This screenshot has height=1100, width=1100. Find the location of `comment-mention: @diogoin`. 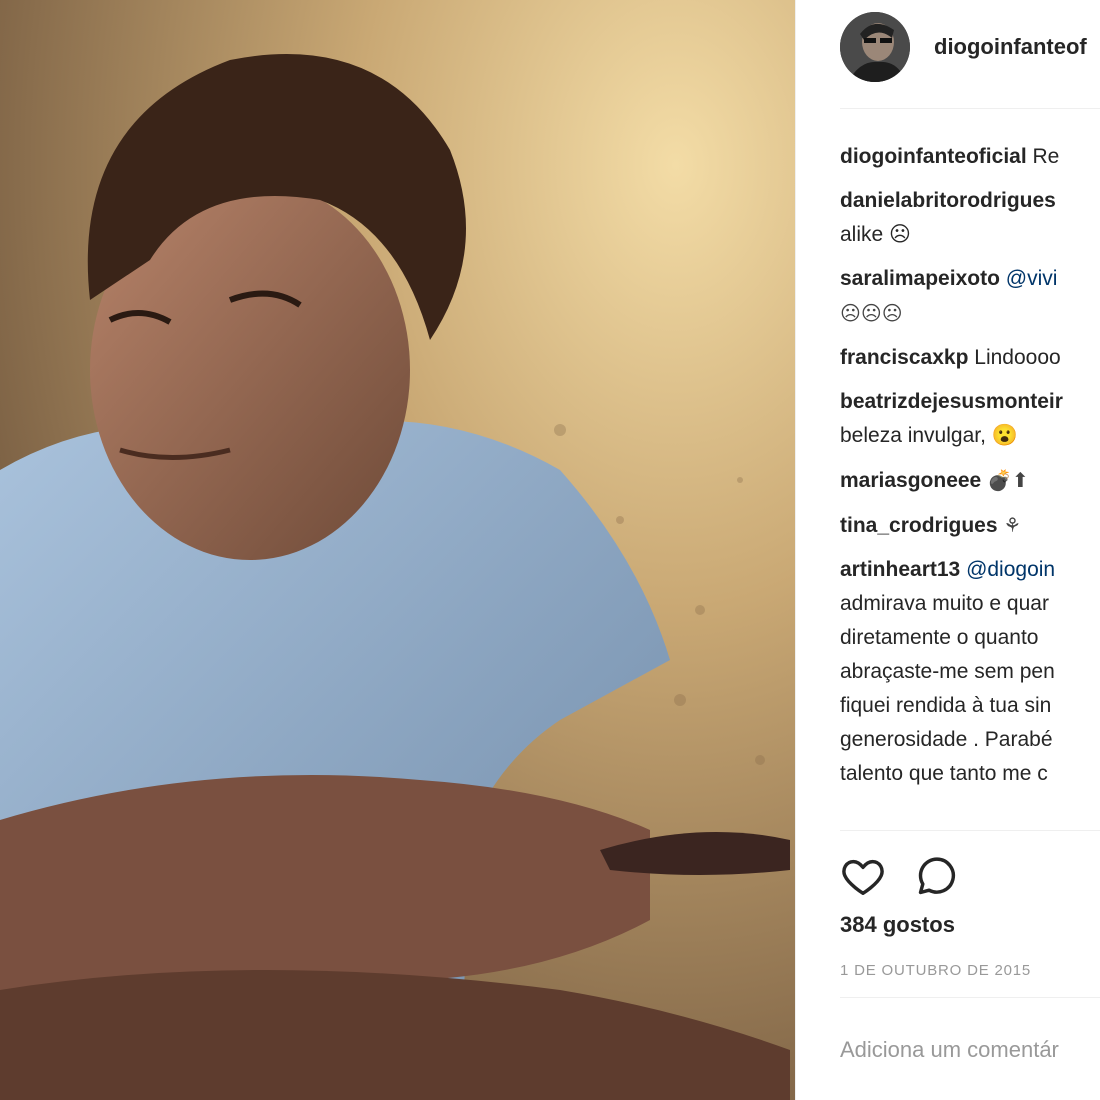

comment-mention: @diogoin is located at coordinates (1010, 569).